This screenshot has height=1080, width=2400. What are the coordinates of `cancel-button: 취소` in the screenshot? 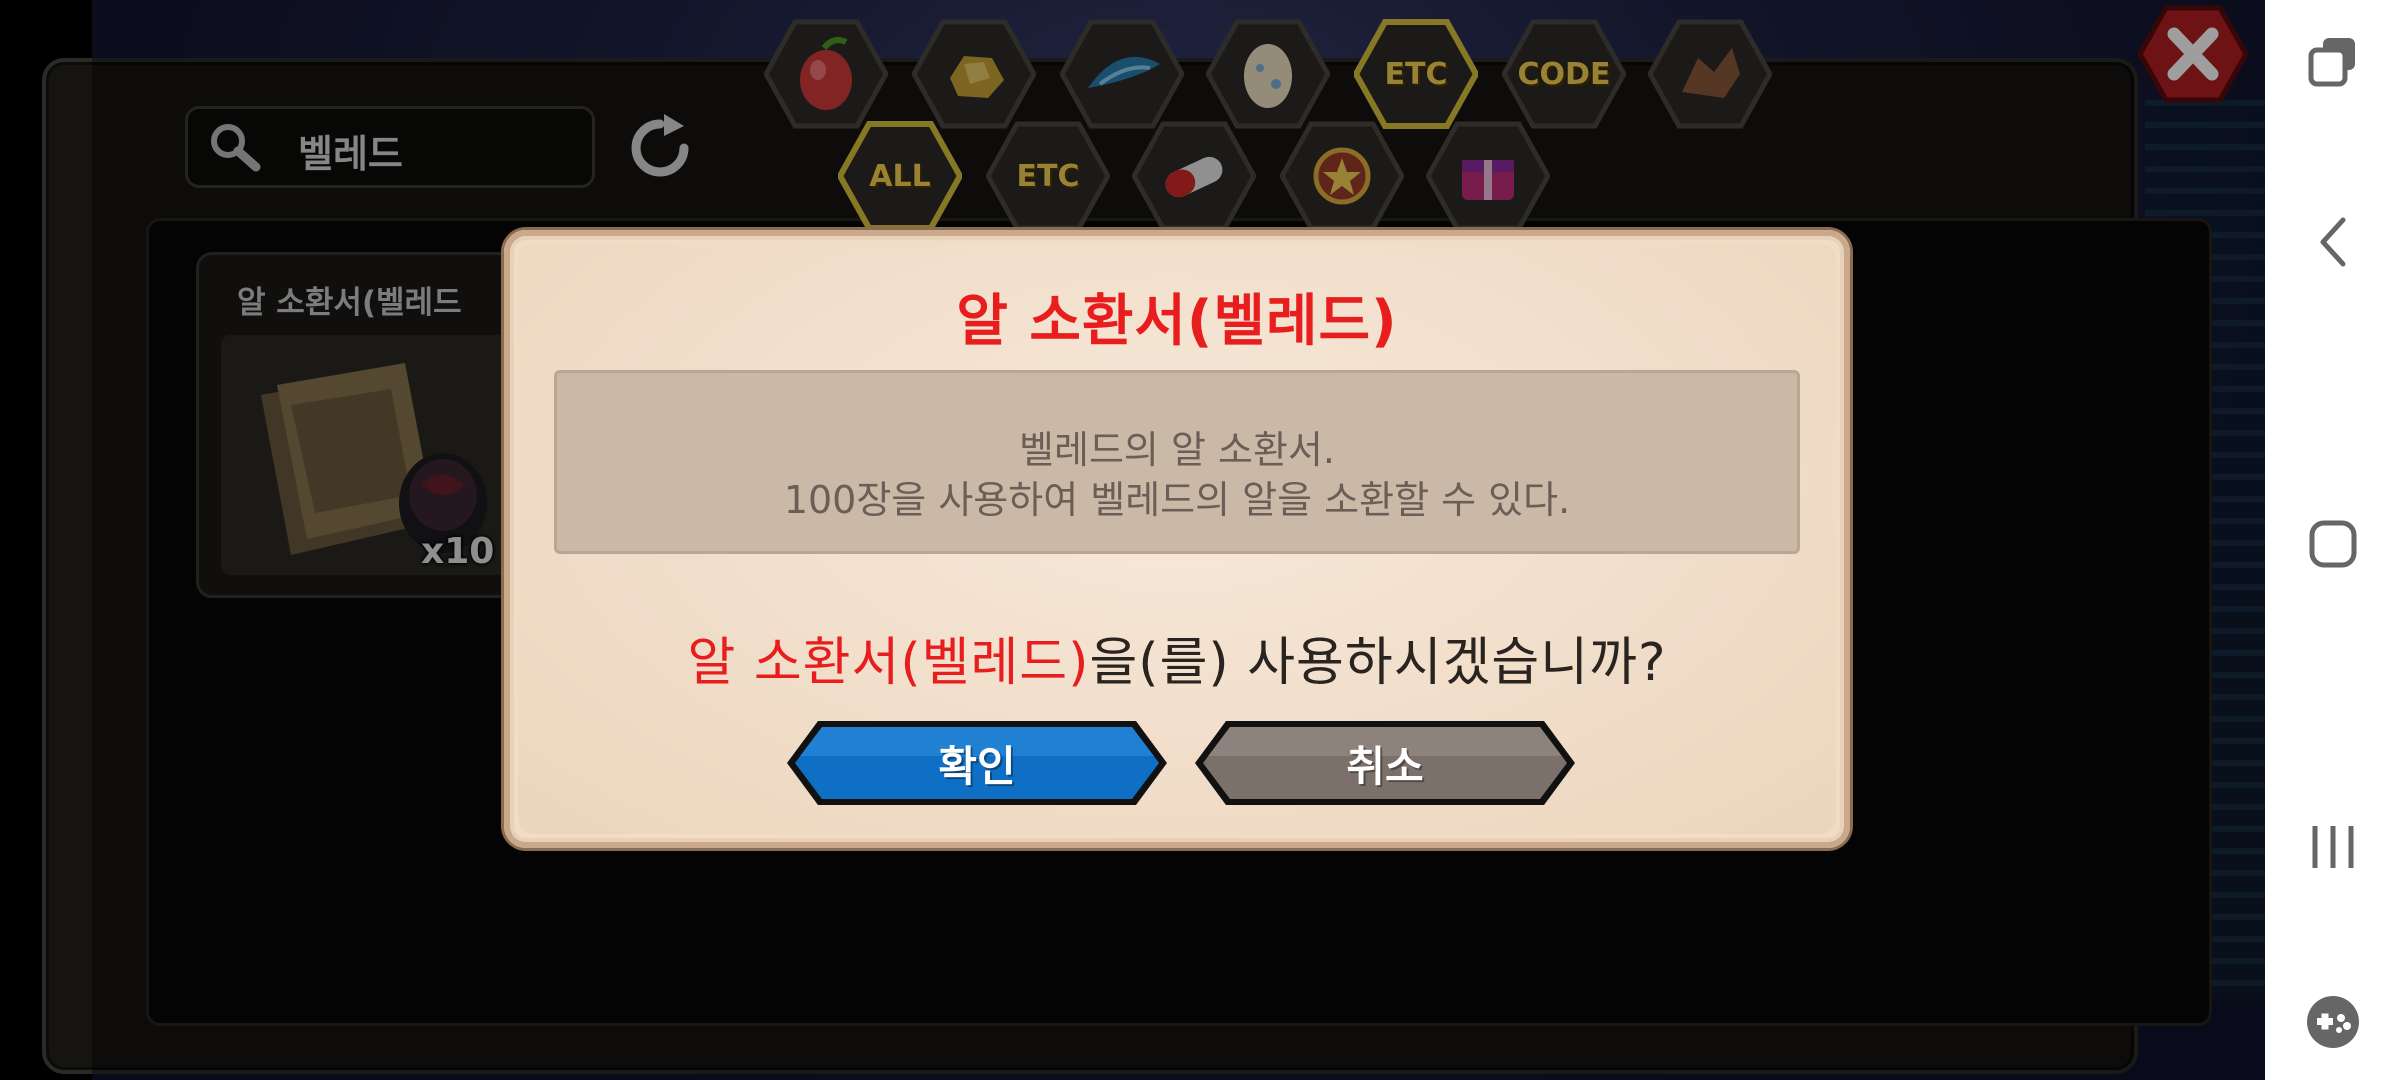 It's located at (1385, 763).